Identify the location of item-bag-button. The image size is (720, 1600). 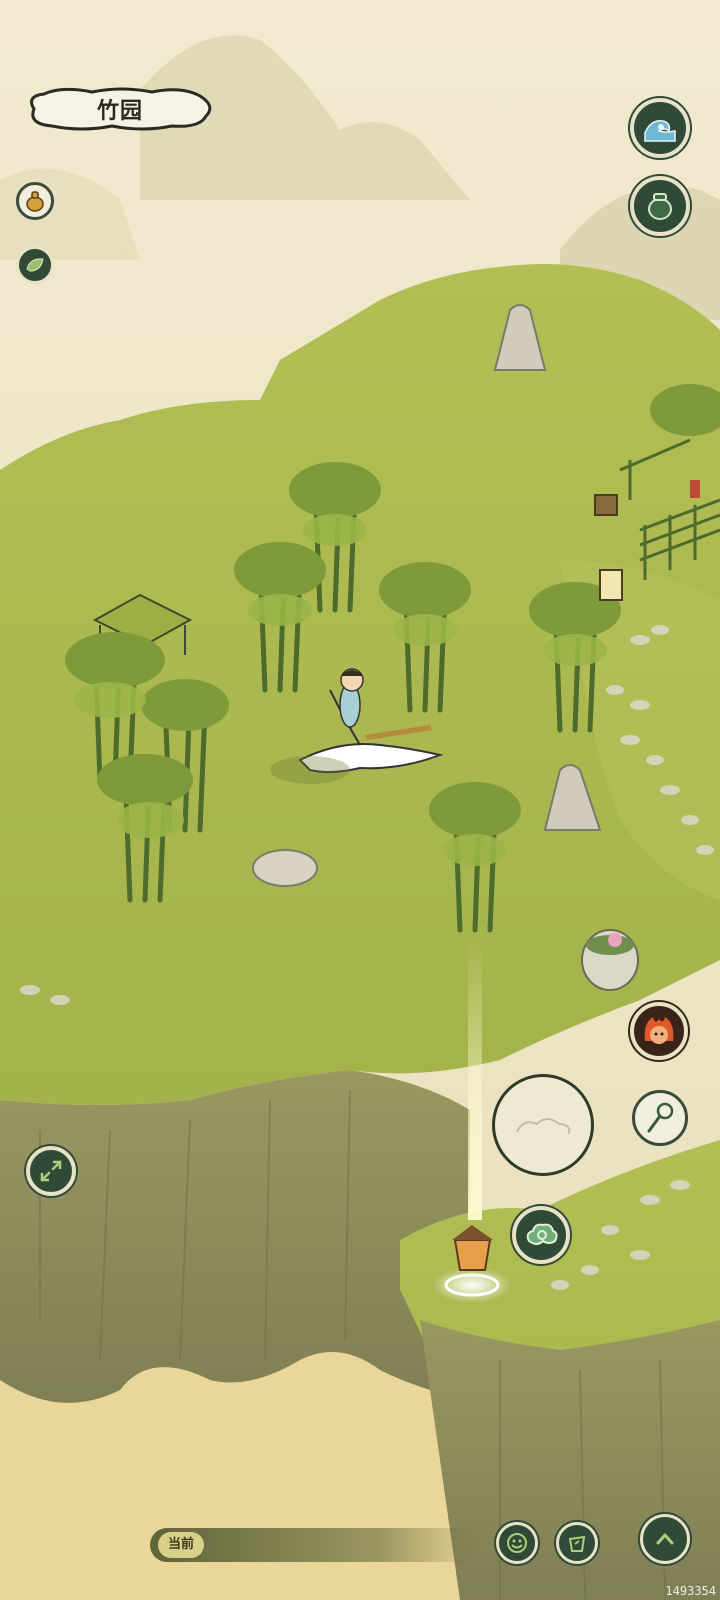
(577, 1543).